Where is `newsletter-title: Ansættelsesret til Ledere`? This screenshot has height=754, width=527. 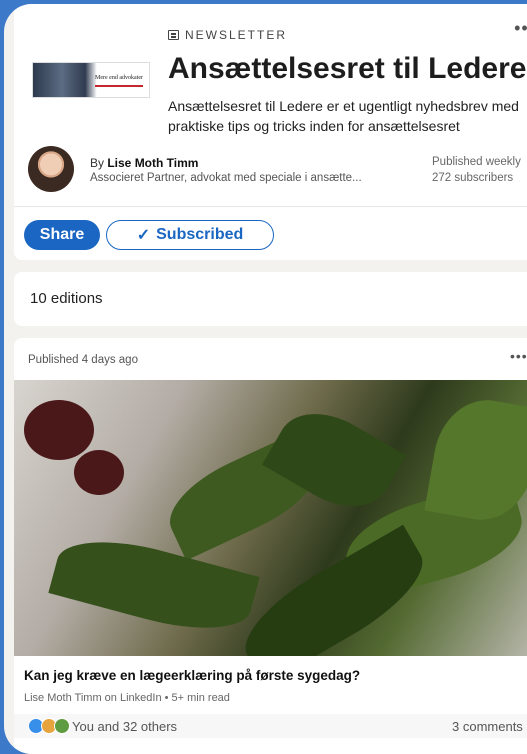 newsletter-title: Ansættelsesret til Ledere is located at coordinates (347, 69).